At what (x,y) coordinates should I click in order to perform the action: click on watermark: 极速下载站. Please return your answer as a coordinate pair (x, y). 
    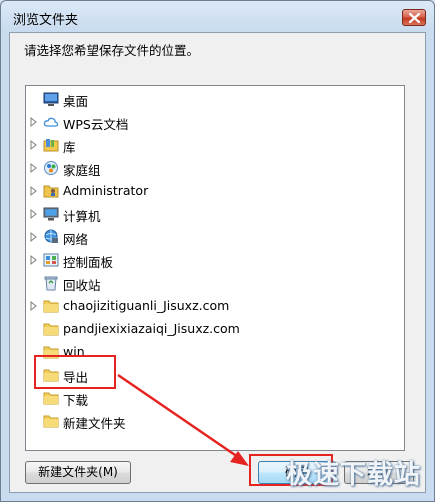
    Looking at the image, I should click on (353, 475).